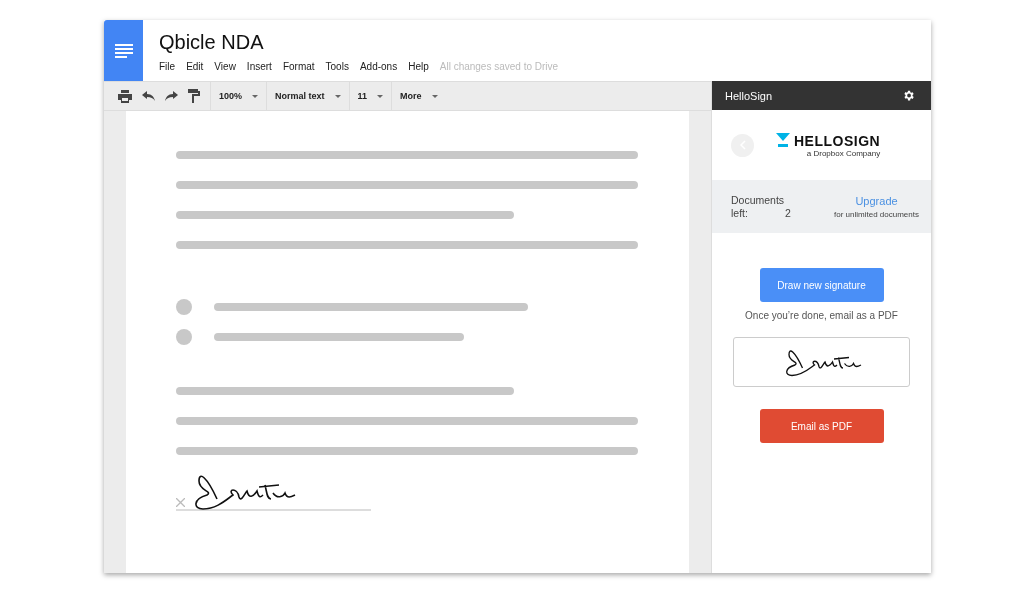 This screenshot has height=598, width=1024. What do you see at coordinates (308, 96) in the screenshot?
I see `style-dropdown: Normal text` at bounding box center [308, 96].